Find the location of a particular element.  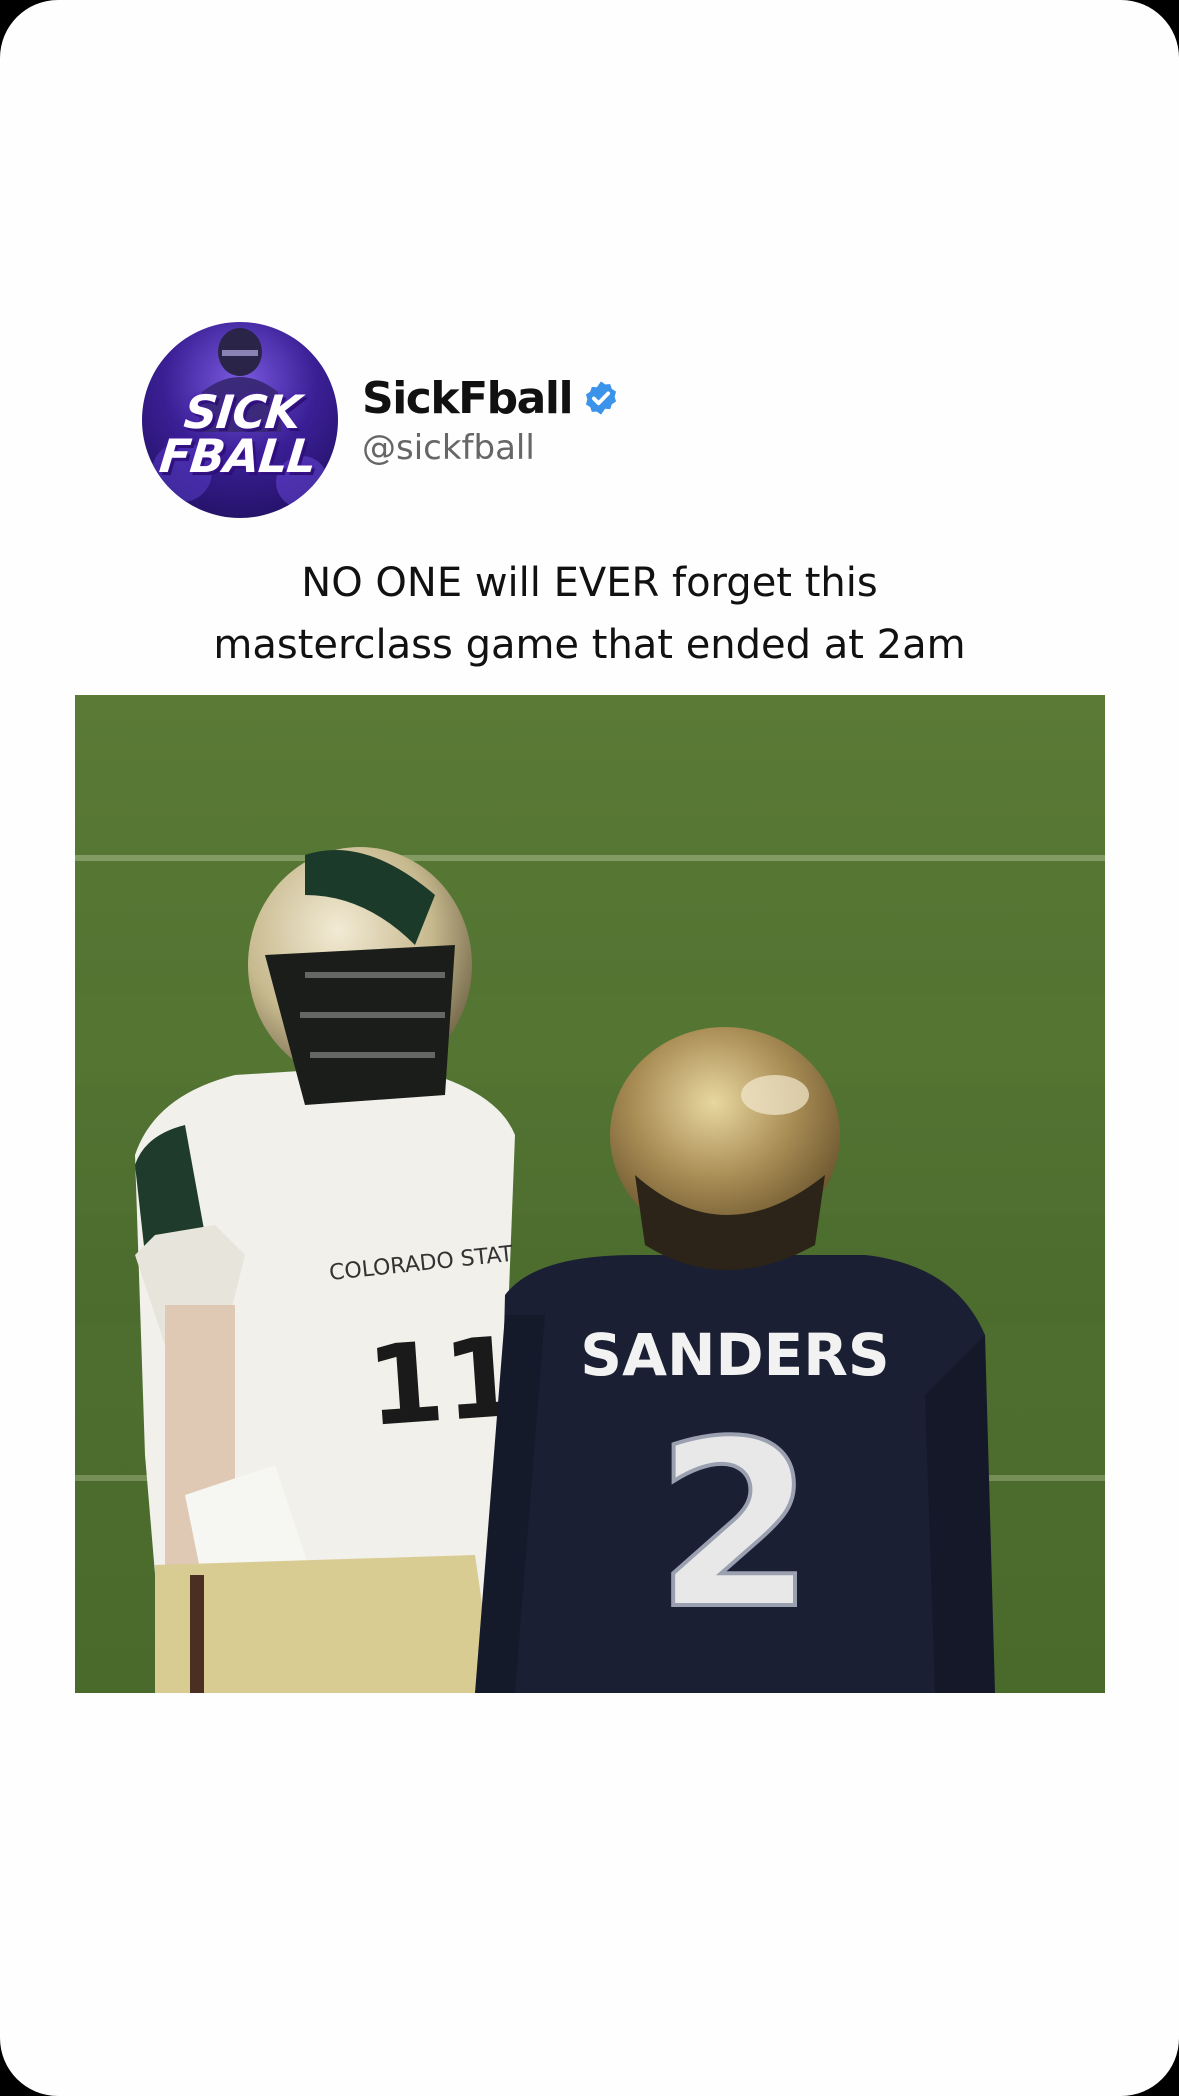

right-jersey-number: 2 is located at coordinates (735, 1526).